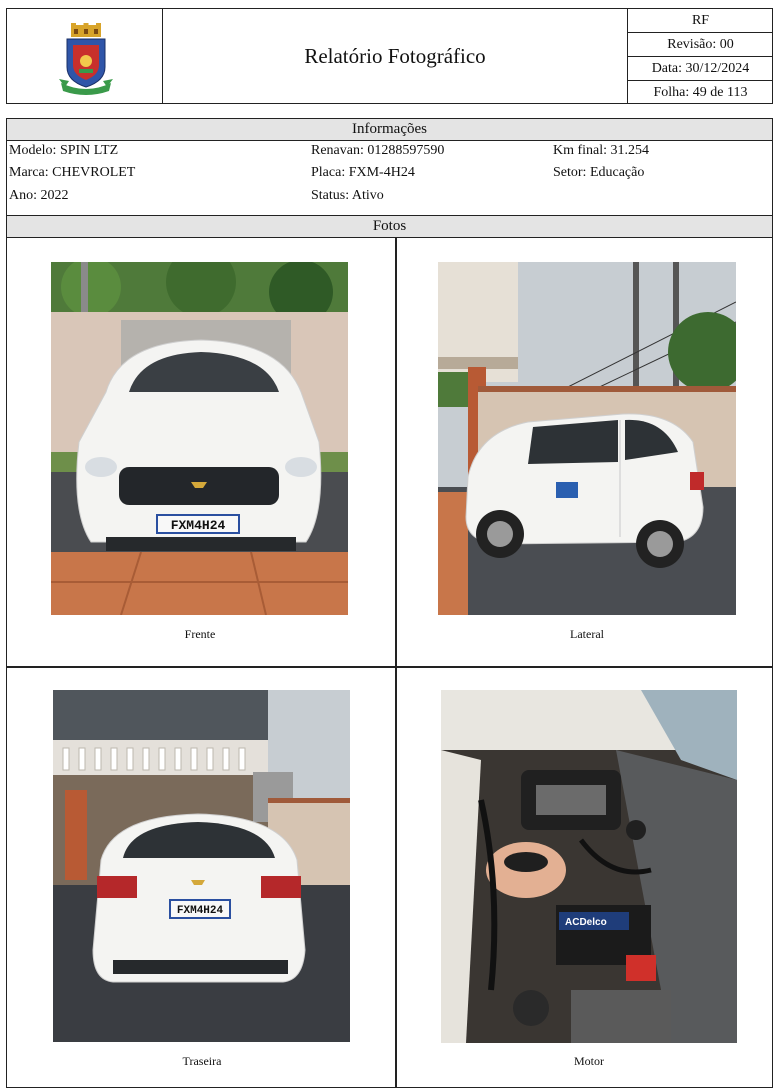  What do you see at coordinates (200, 634) in the screenshot?
I see `front-caption: Frente` at bounding box center [200, 634].